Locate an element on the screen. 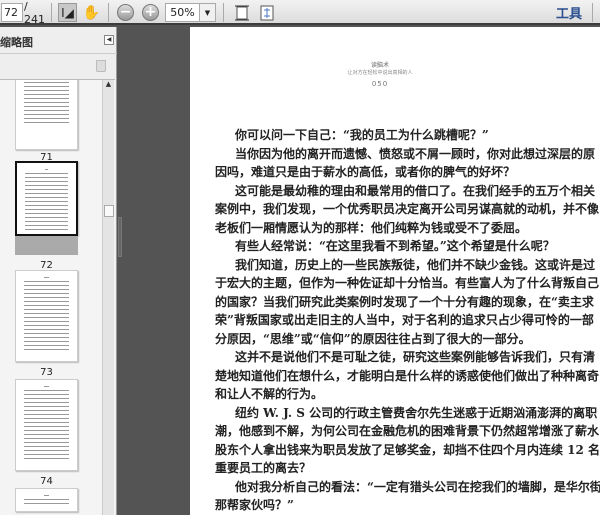  panel-title: 缩略图 is located at coordinates (16, 42).